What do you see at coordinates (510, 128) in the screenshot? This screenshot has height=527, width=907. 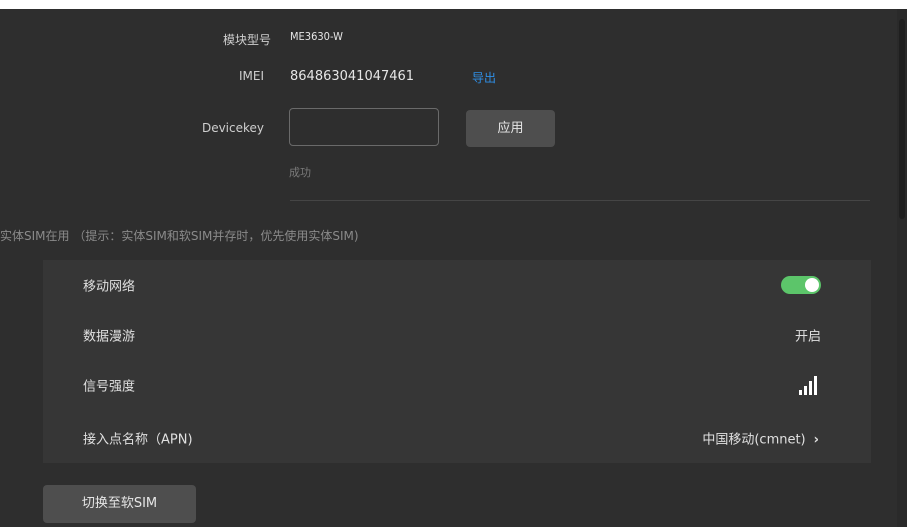 I see `apply-button: 应用` at bounding box center [510, 128].